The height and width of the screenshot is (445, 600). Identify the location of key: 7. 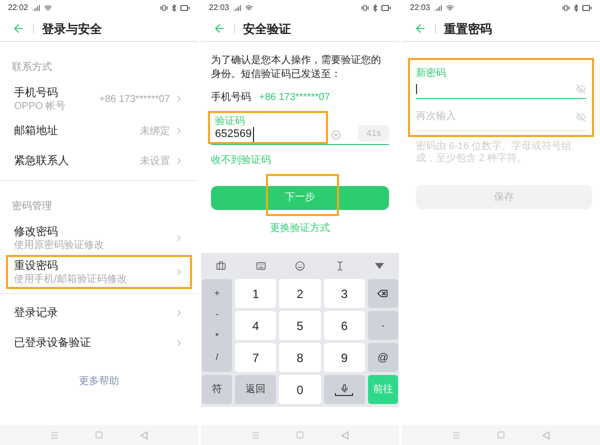
(255, 357).